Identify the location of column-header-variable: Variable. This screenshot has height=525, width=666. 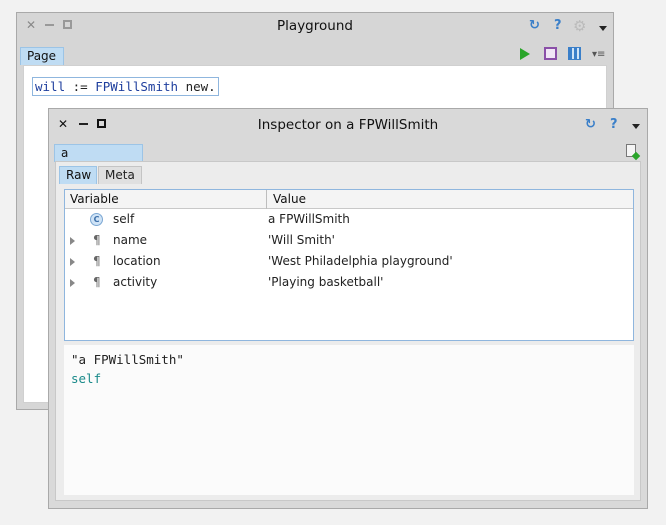
(94, 199).